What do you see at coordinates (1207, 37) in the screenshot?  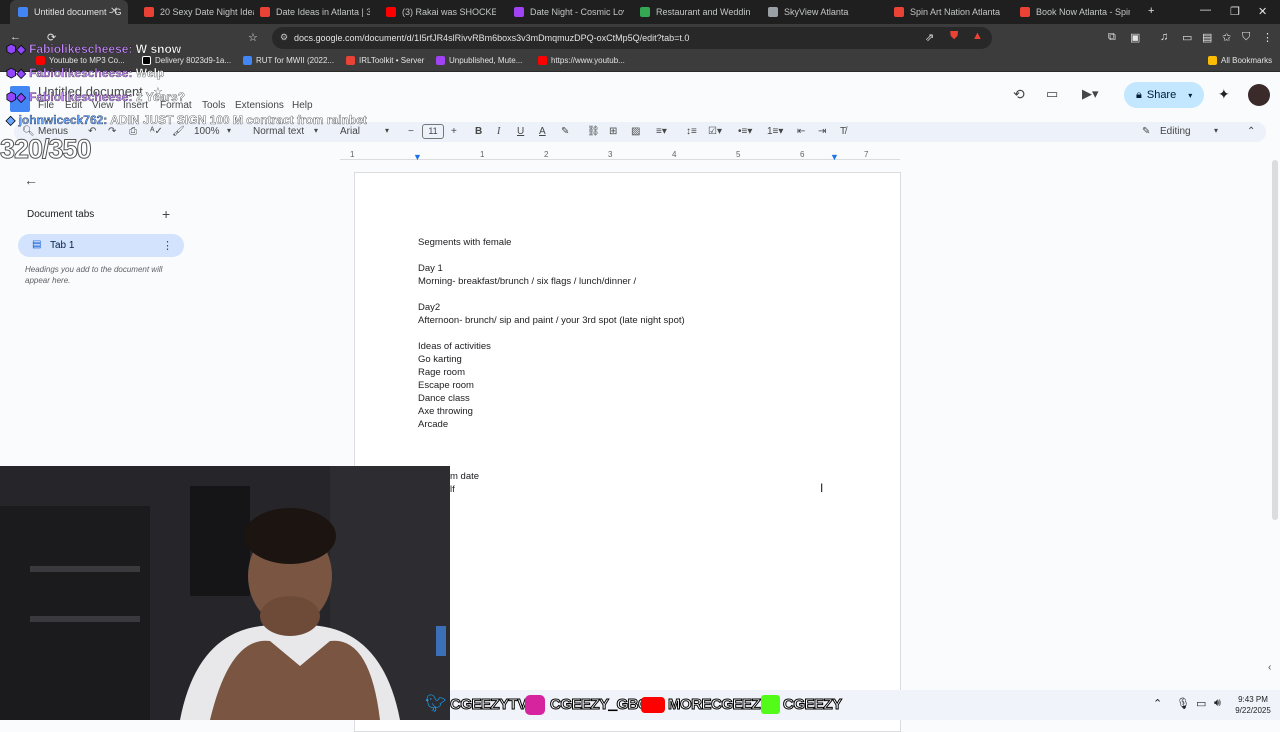 I see `wallet-icon: ▤` at bounding box center [1207, 37].